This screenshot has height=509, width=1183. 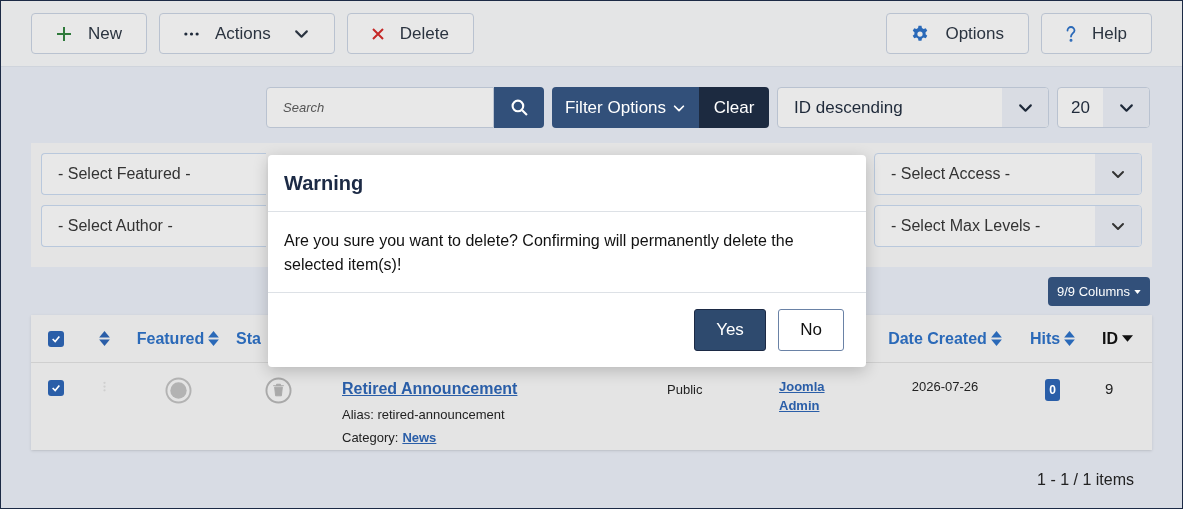 I want to click on author-link: Joomla Admin, so click(x=804, y=396).